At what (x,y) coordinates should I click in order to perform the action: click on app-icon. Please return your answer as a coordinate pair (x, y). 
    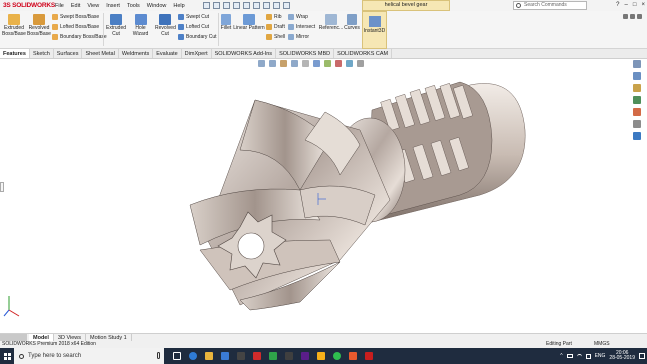
    Looking at the image, I should click on (241, 356).